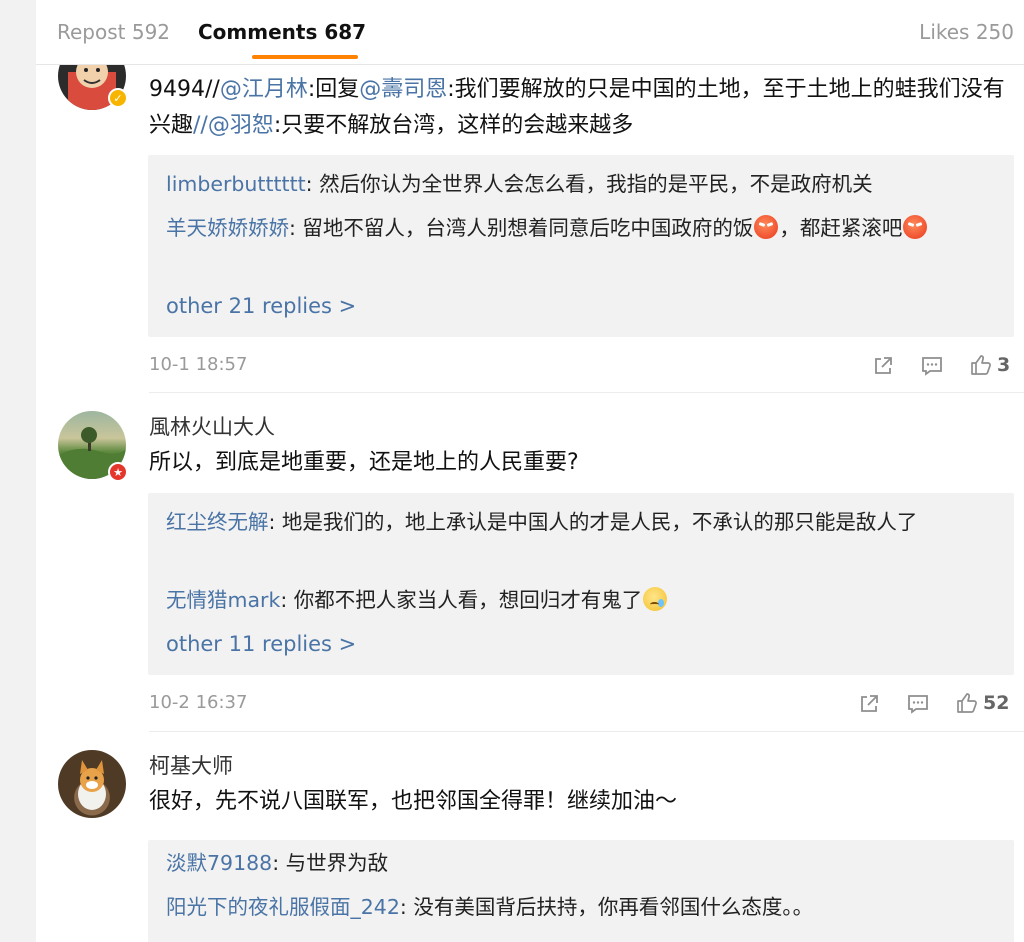 This screenshot has height=942, width=1024. Describe the element at coordinates (841, 228) in the screenshot. I see `reply-text-continued: ，都赶紧滚吧` at that location.